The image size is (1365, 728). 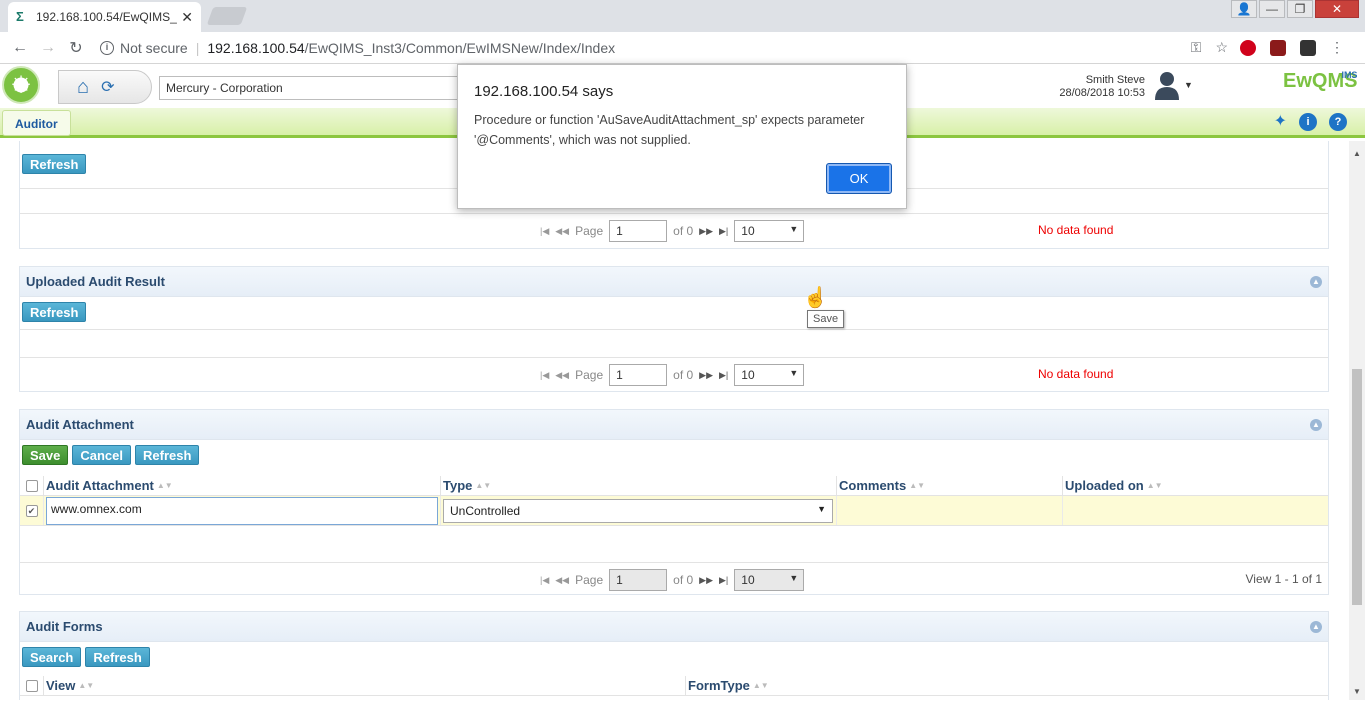 What do you see at coordinates (1195, 485) in the screenshot?
I see `column-header: Uploaded on ▲▼` at bounding box center [1195, 485].